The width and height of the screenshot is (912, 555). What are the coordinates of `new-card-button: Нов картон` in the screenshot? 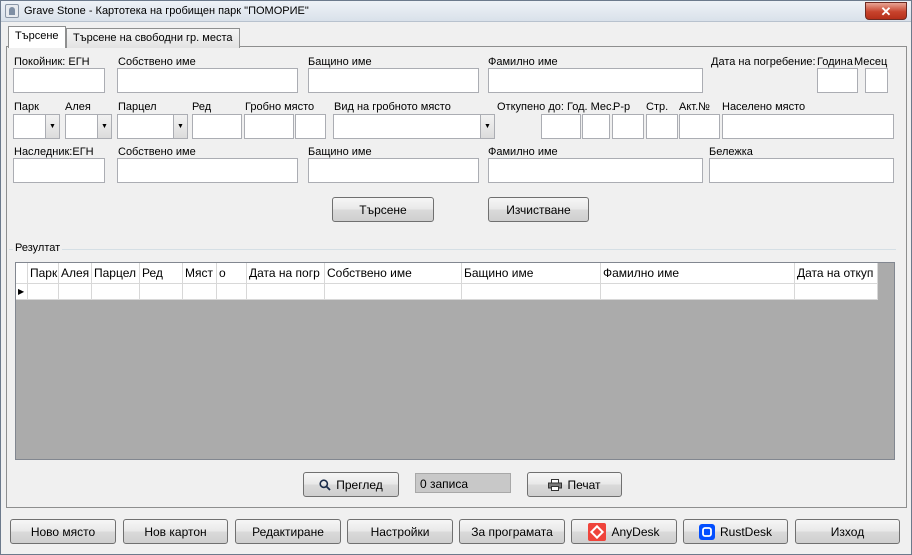 It's located at (175, 531).